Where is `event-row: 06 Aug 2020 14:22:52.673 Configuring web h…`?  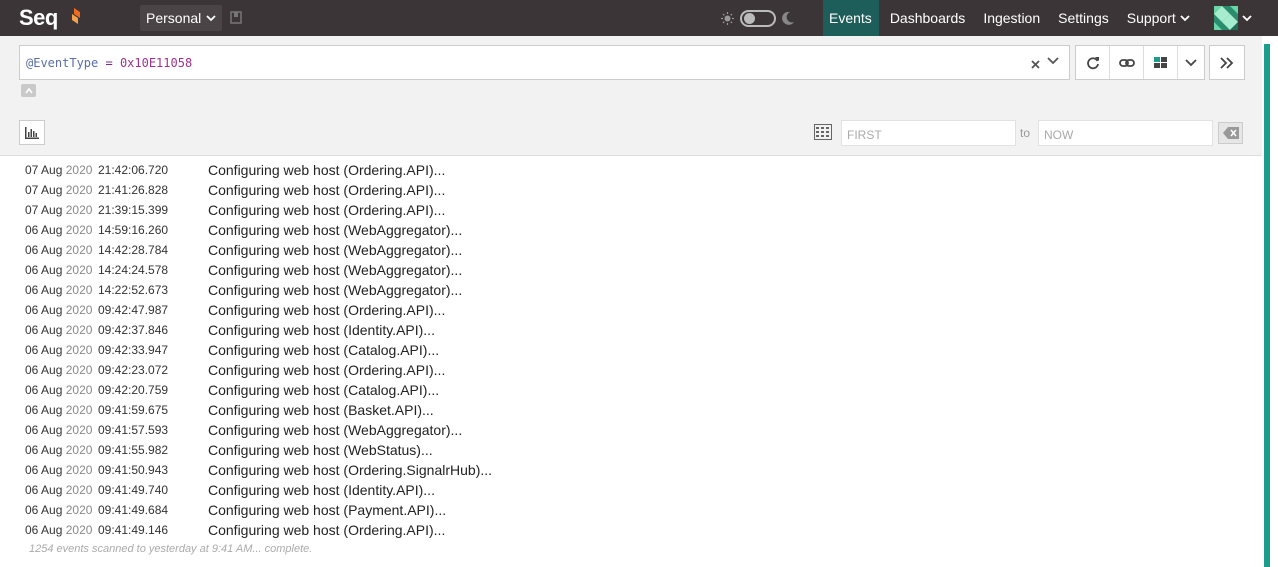
event-row: 06 Aug 2020 14:22:52.673 Configuring web h… is located at coordinates (631, 290).